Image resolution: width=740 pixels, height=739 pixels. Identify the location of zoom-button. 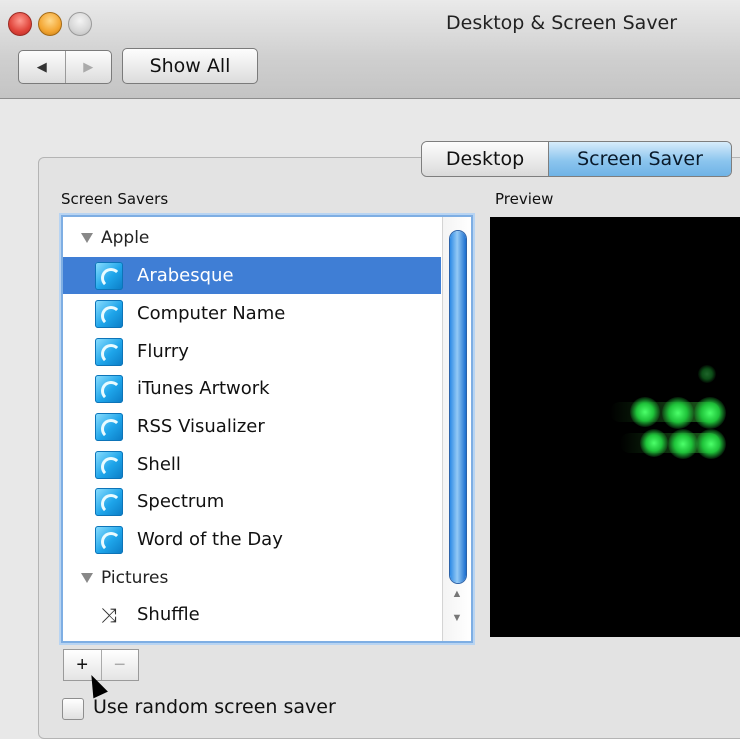
(80, 24).